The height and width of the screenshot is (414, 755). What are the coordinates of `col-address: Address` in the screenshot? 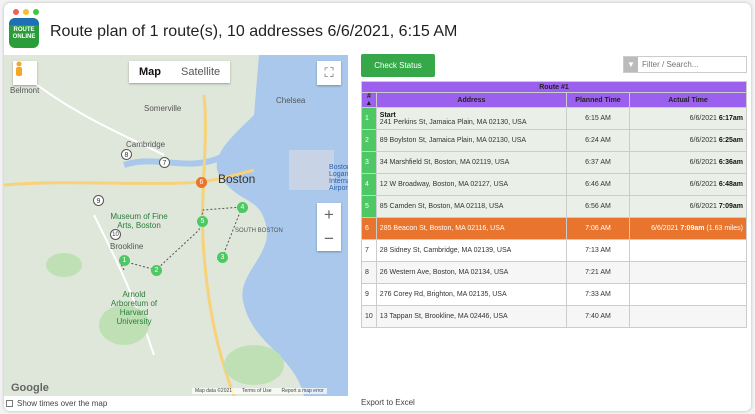 It's located at (471, 100).